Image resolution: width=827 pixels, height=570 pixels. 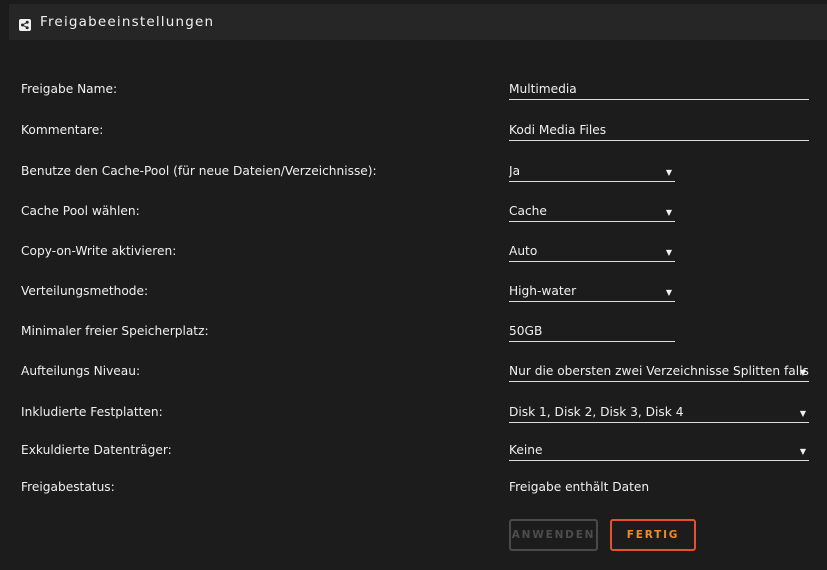 What do you see at coordinates (62, 130) in the screenshot?
I see `comments-label: Kommentare:` at bounding box center [62, 130].